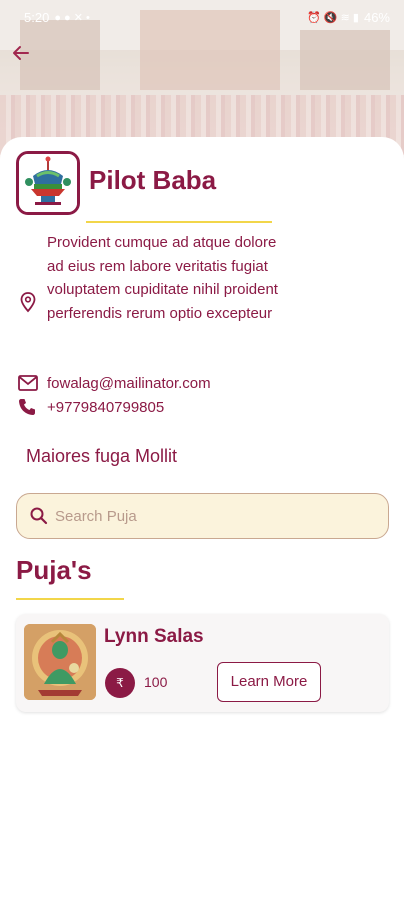  I want to click on search-icon, so click(39, 516).